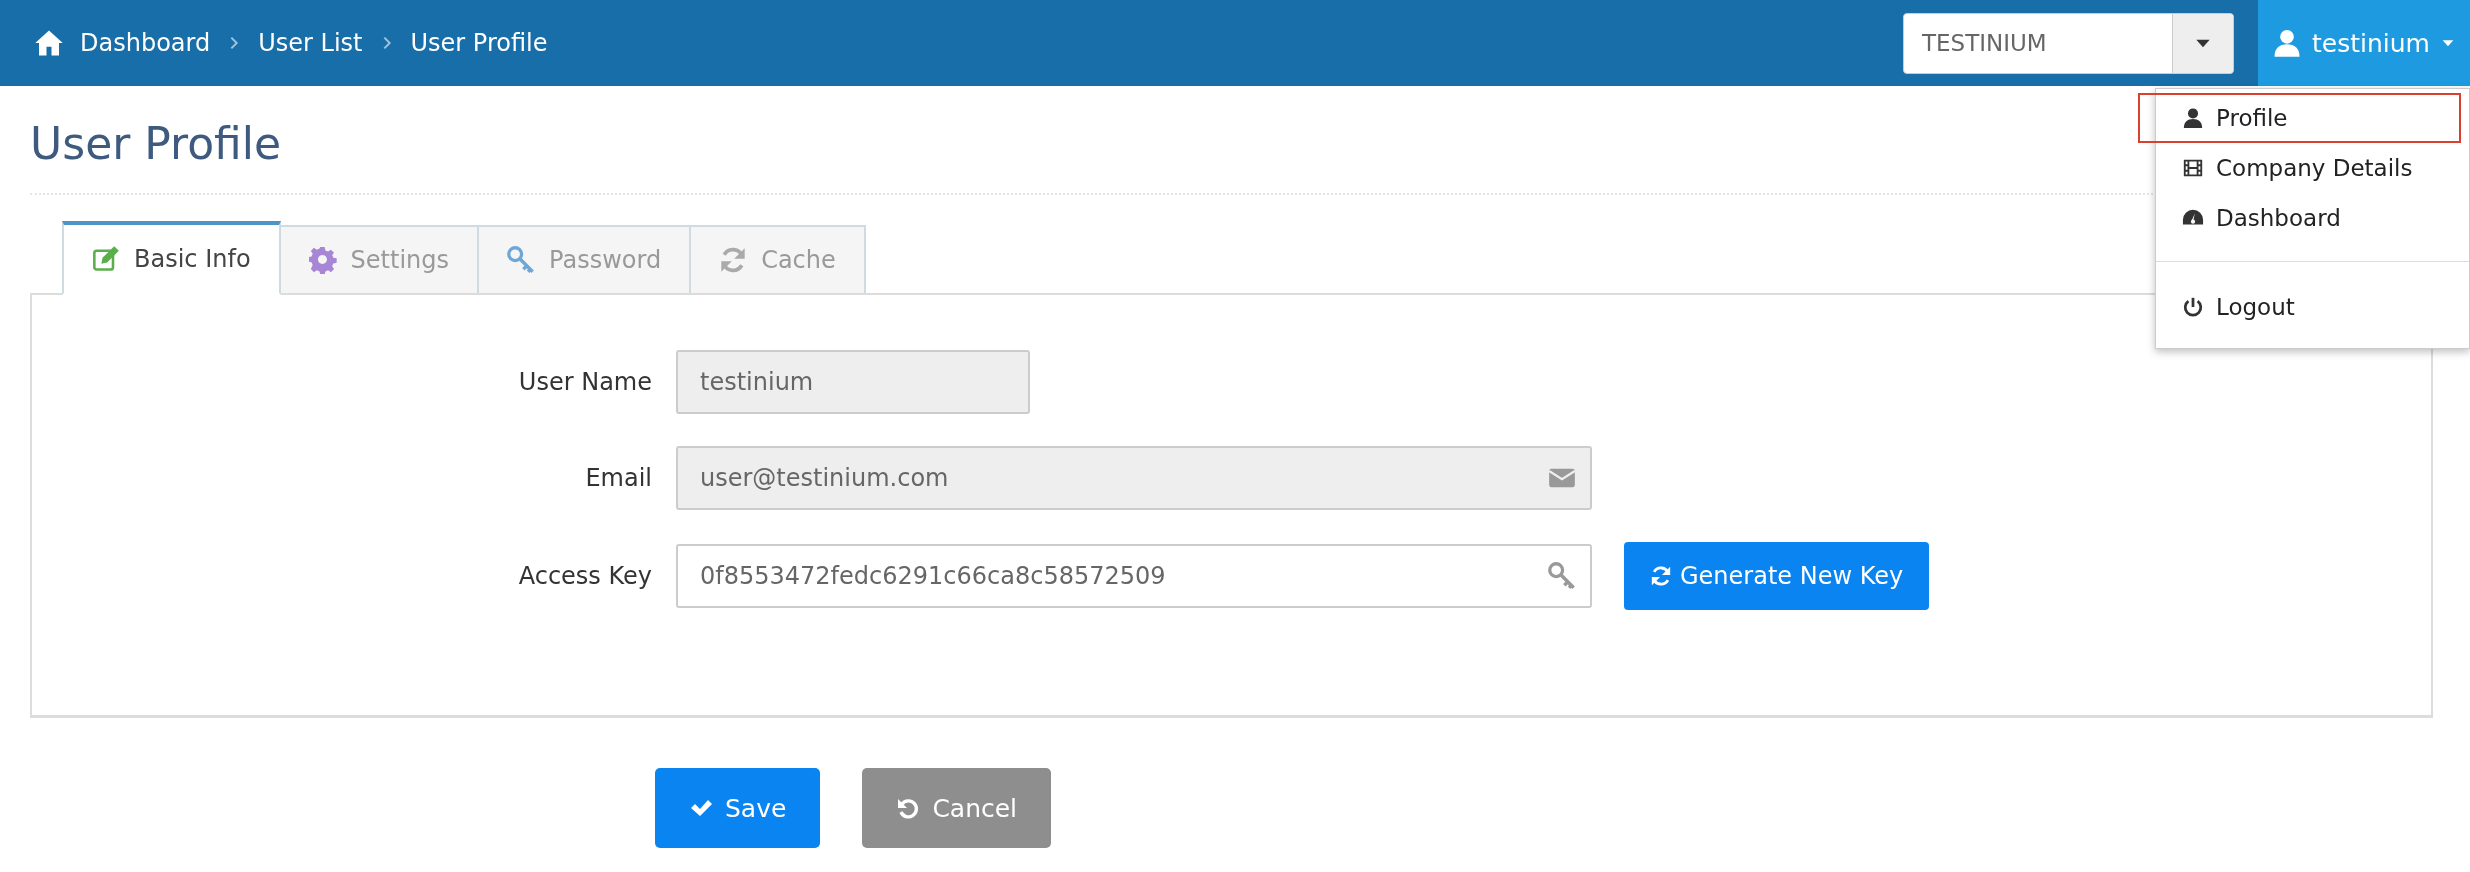  I want to click on home-icon, so click(49, 43).